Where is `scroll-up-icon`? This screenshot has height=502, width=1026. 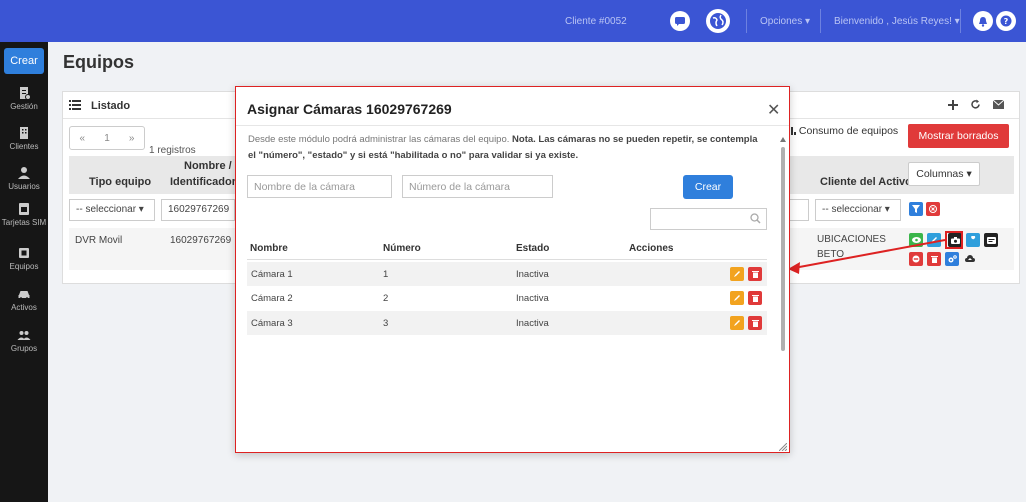 scroll-up-icon is located at coordinates (783, 139).